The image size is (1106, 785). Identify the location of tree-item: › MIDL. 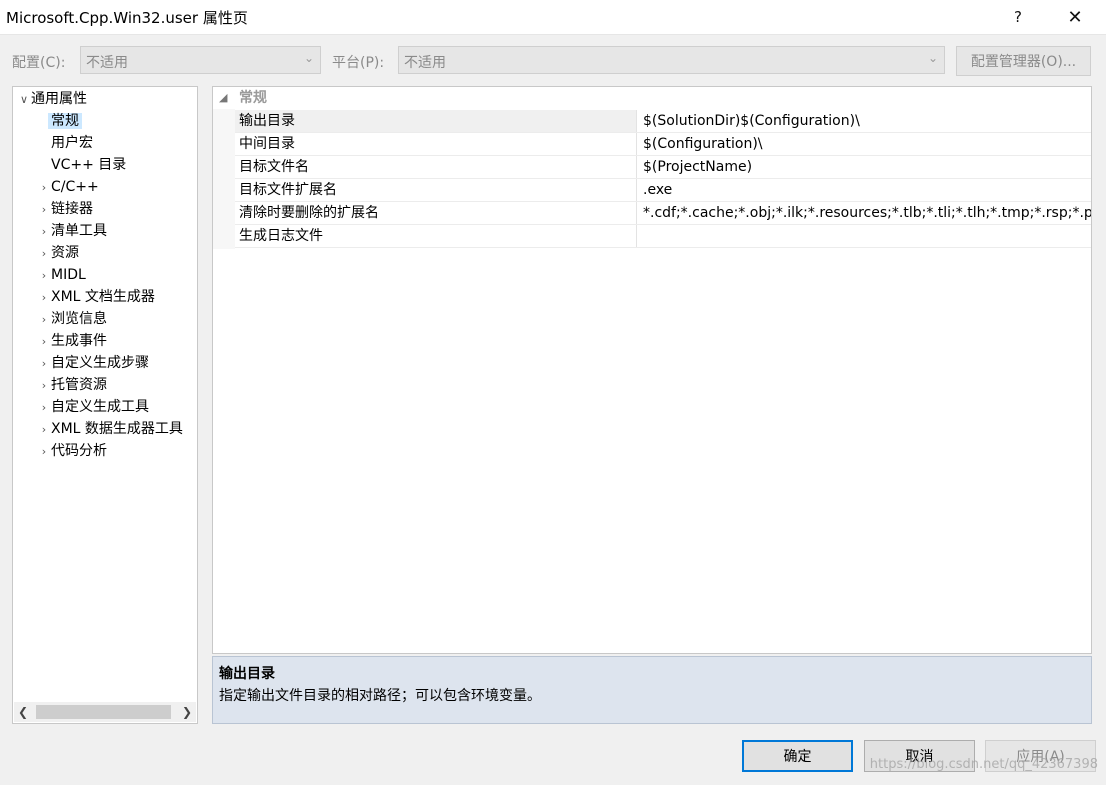
(61, 275).